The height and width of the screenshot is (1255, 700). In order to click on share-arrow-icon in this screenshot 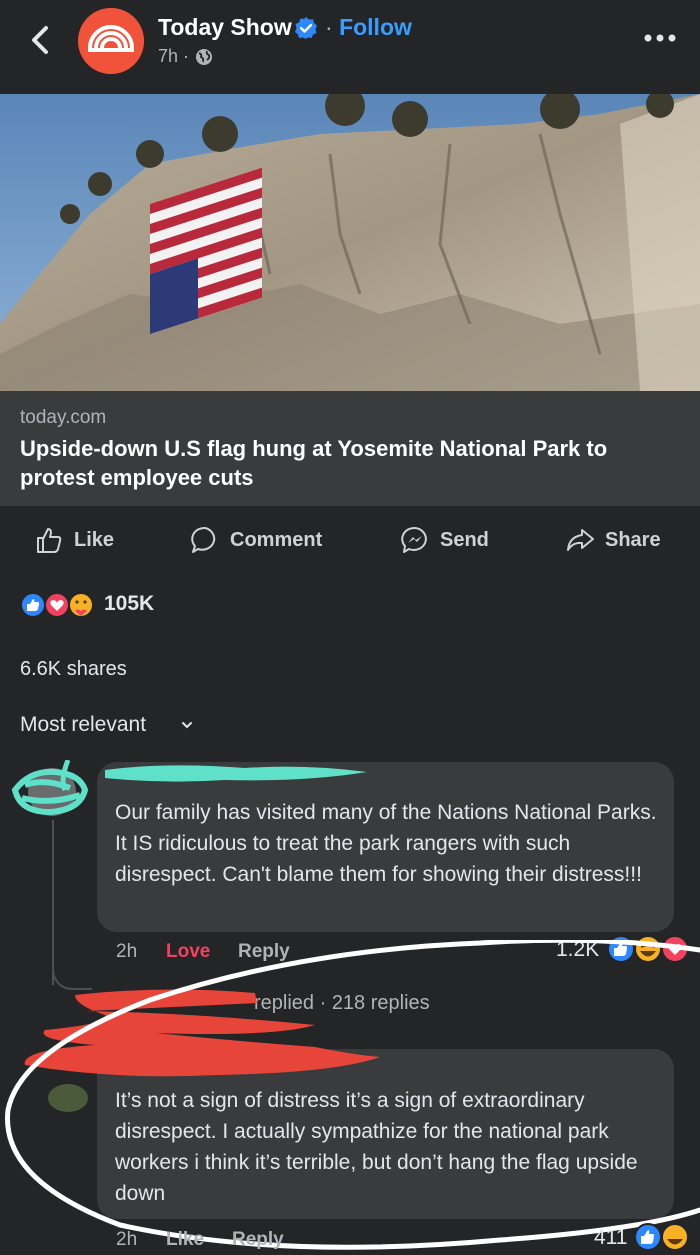, I will do `click(580, 540)`.